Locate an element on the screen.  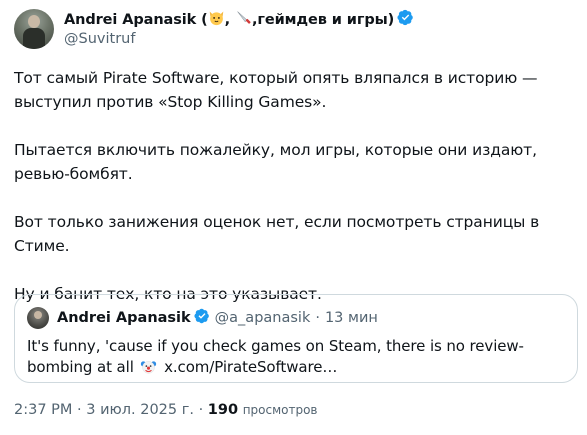
views-label: просмотров is located at coordinates (280, 410).